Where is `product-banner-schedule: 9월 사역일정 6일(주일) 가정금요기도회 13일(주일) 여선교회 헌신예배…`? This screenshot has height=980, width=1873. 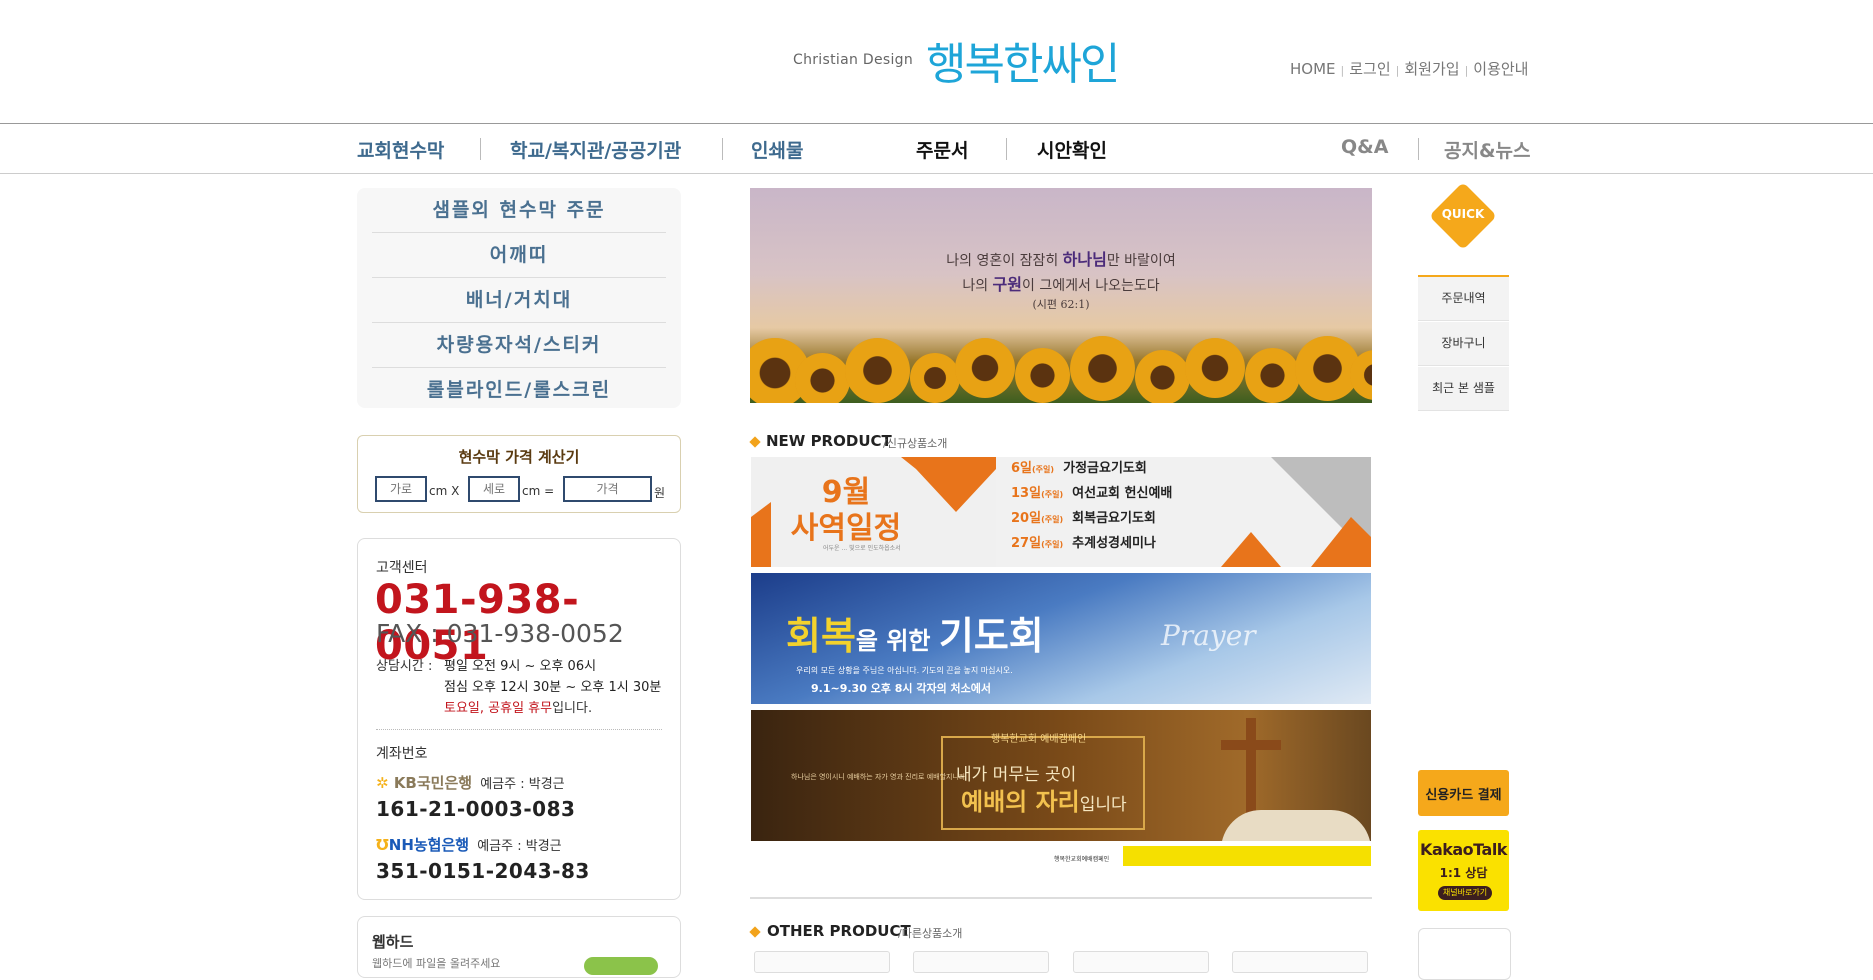 product-banner-schedule: 9월 사역일정 6일(주일) 가정금요기도회 13일(주일) 여선교회 헌신예배… is located at coordinates (1061, 512).